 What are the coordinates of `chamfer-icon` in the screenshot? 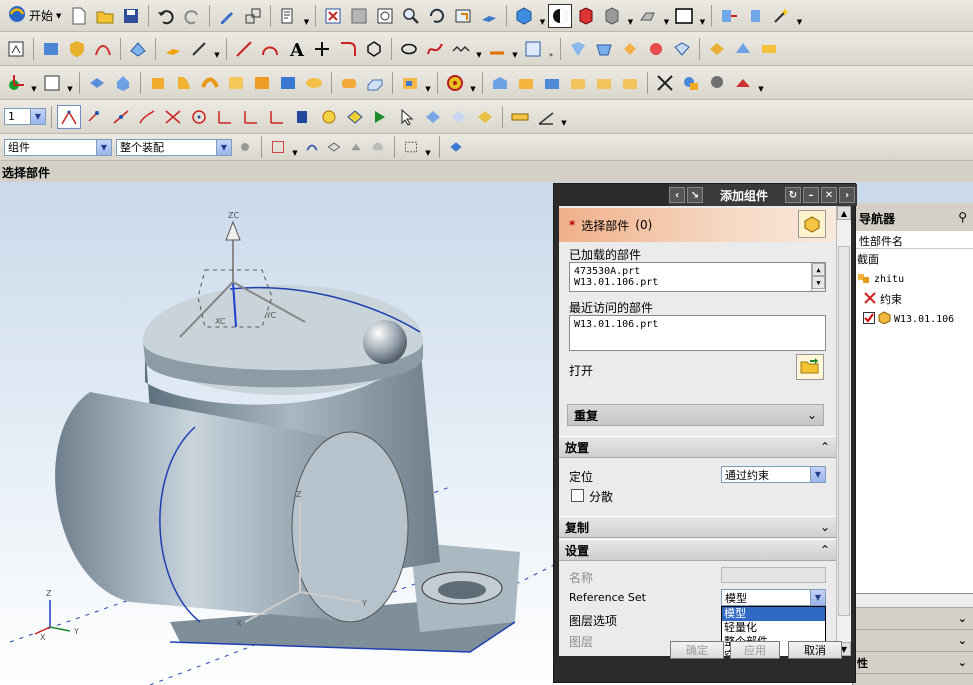 It's located at (375, 83).